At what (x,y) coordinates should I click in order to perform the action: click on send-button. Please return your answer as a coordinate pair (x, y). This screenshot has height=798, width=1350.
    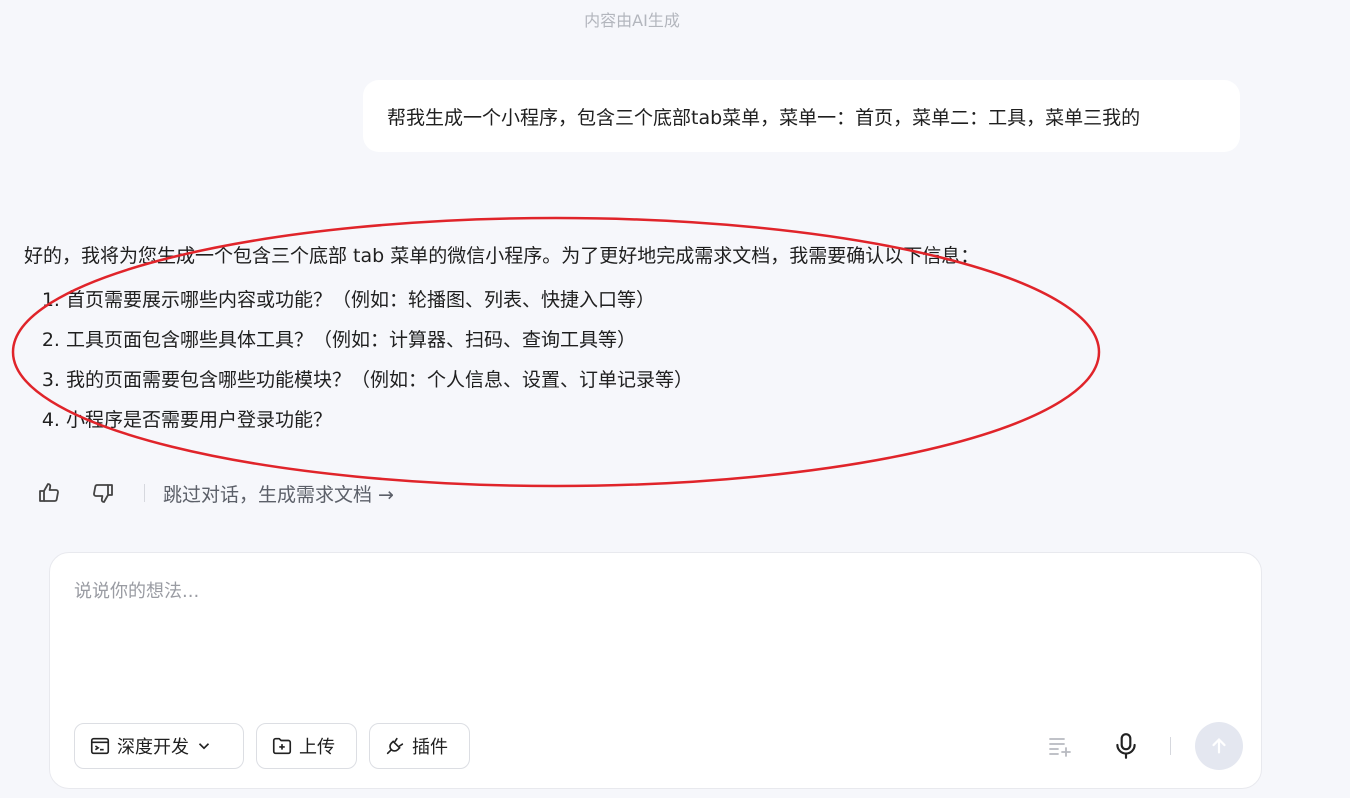
    Looking at the image, I should click on (1219, 746).